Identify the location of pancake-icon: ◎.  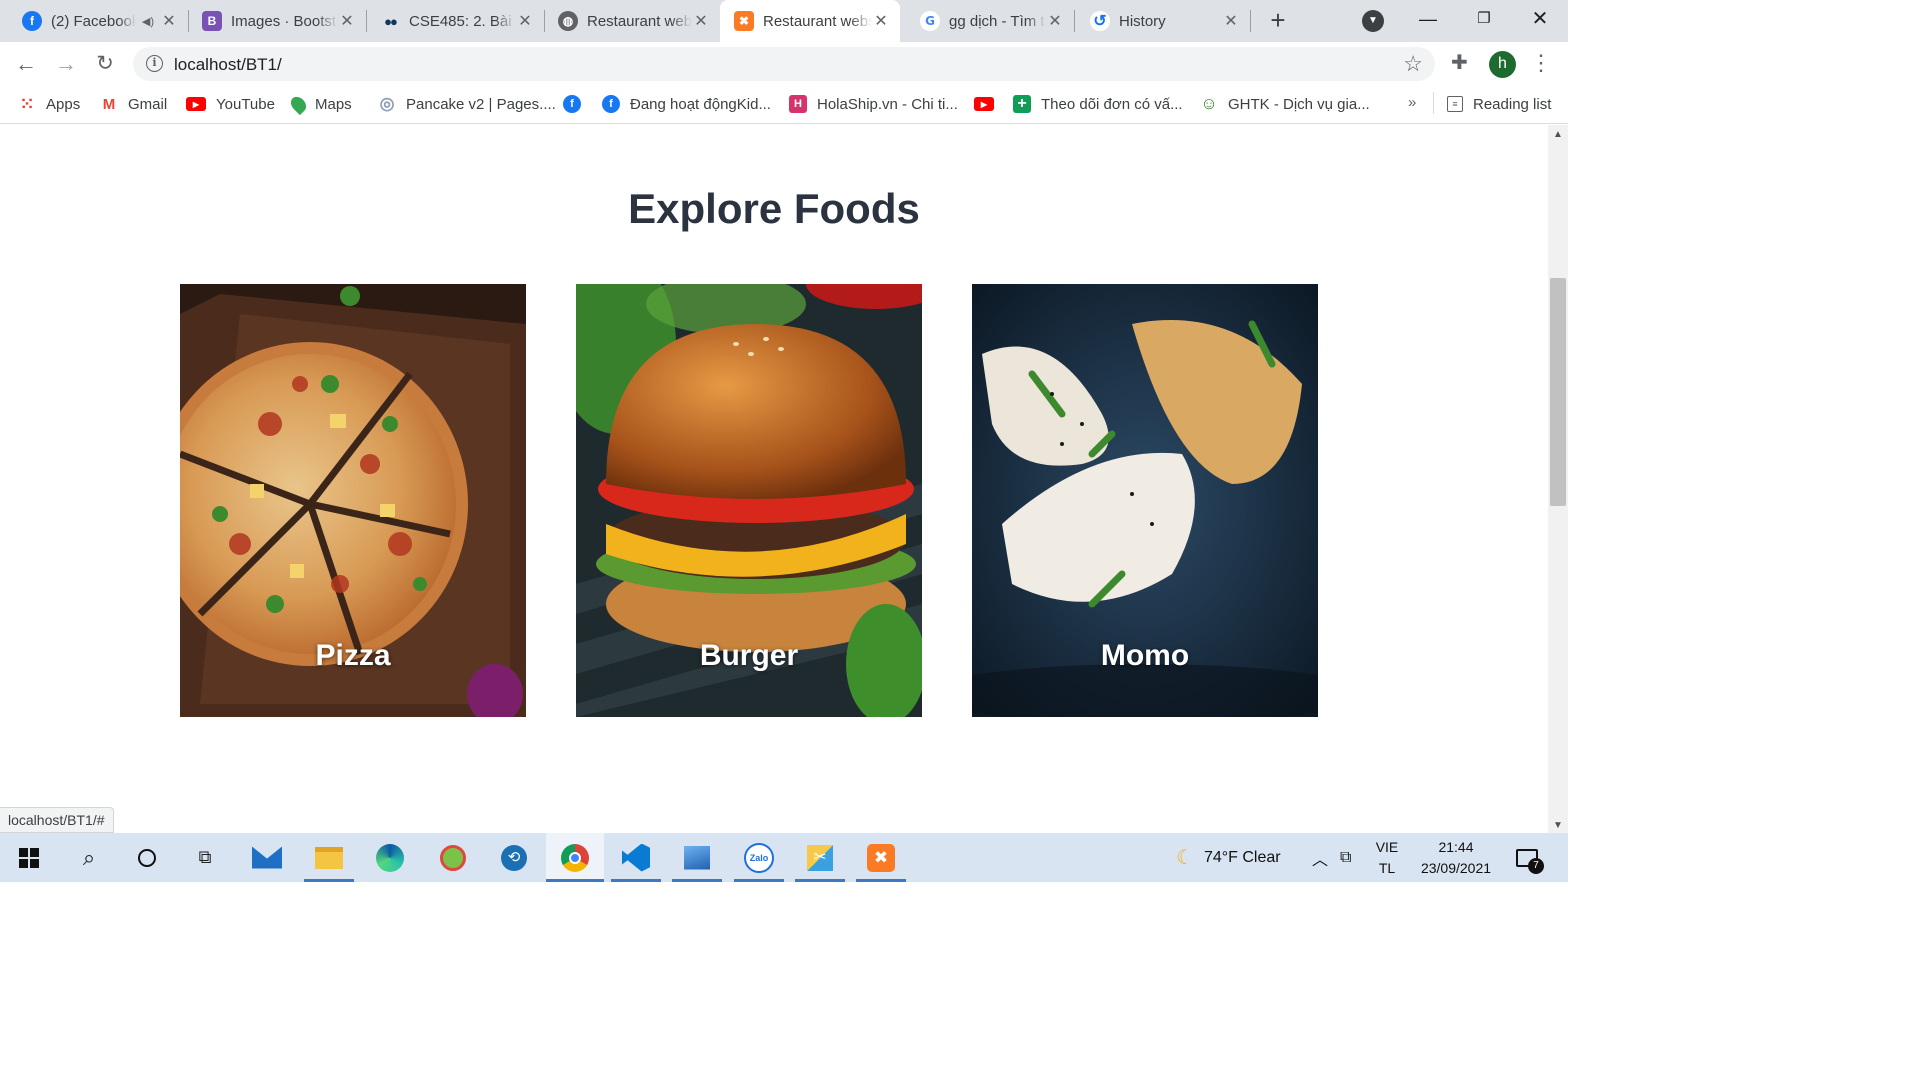
(387, 103).